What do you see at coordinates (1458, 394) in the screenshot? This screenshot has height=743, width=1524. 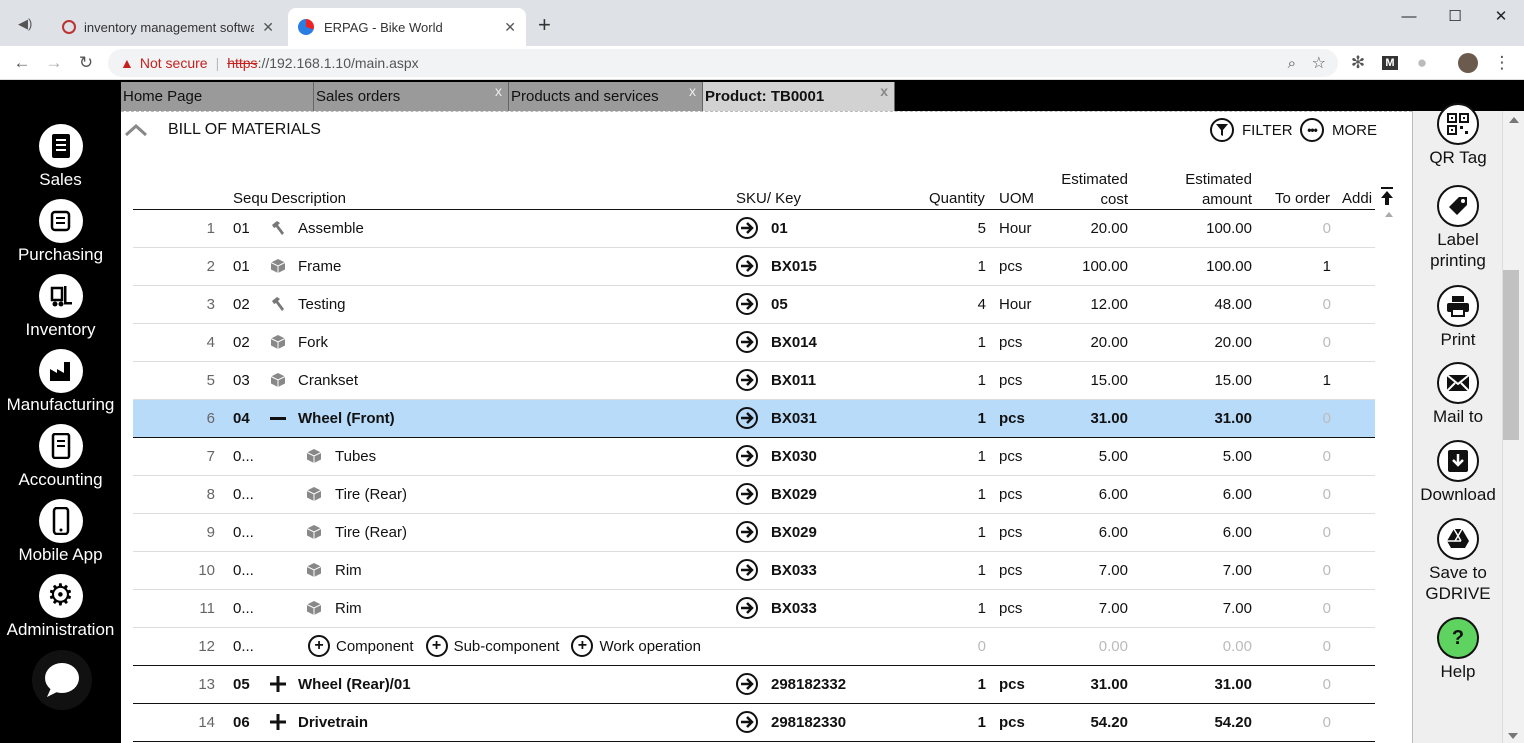 I see `mail-to-button: Mail to` at bounding box center [1458, 394].